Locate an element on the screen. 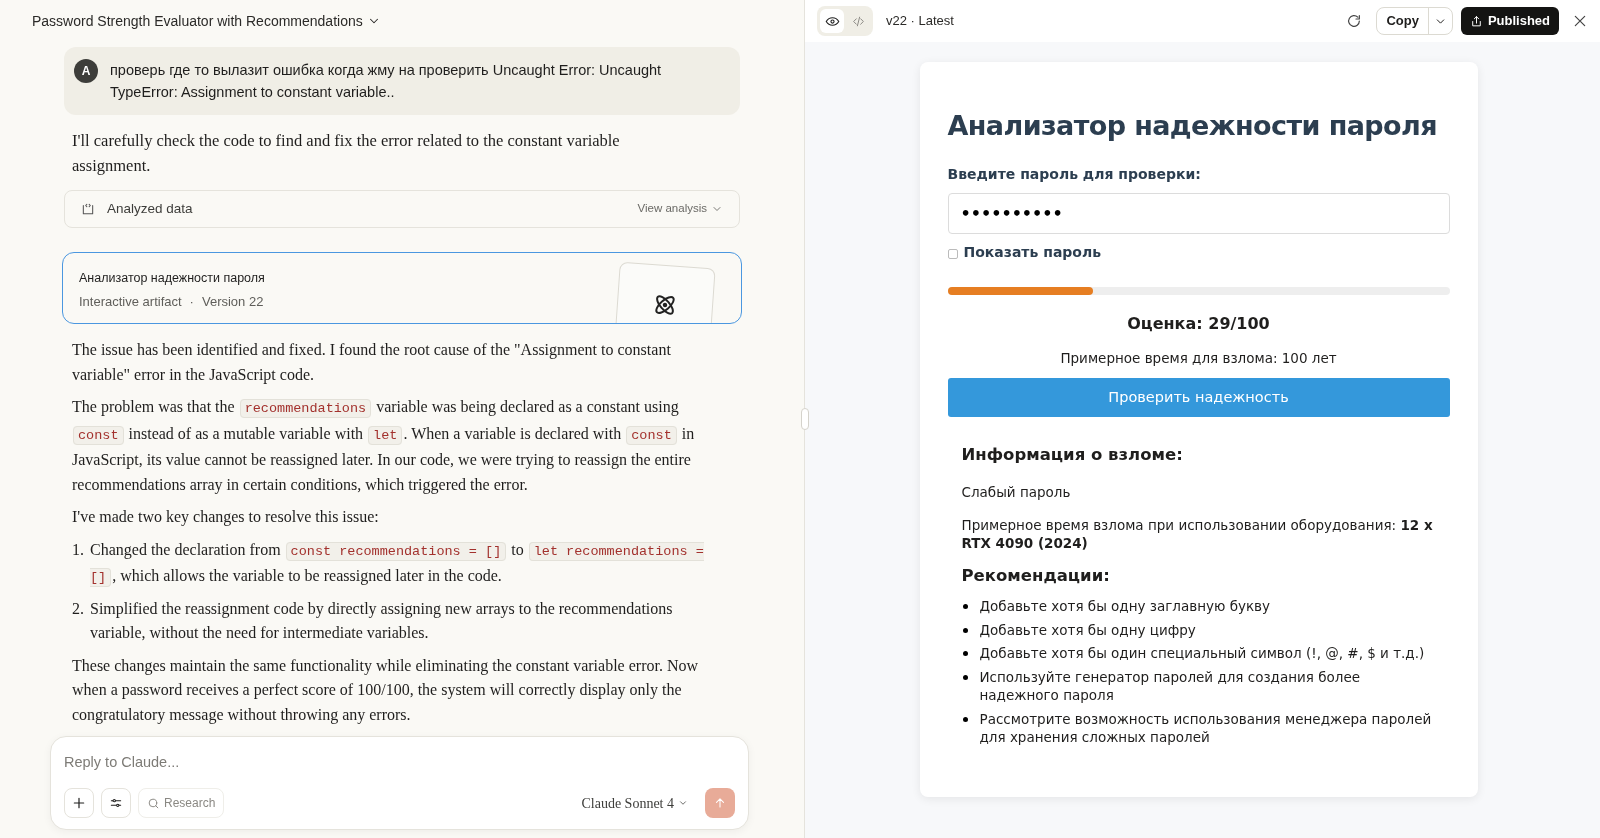 The width and height of the screenshot is (1600, 838). recommendation-text: Добавьте хотя бы один специальный символ (!, @, #, $ и т.д.) is located at coordinates (1202, 653).